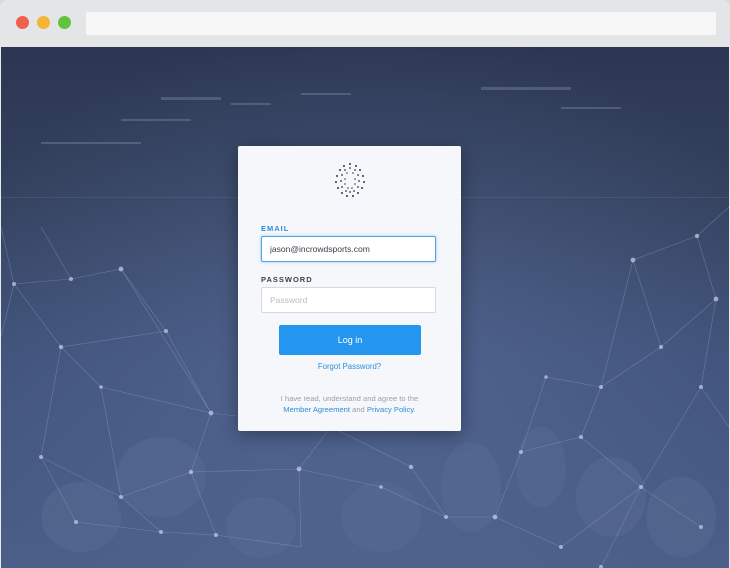 This screenshot has height=568, width=730. What do you see at coordinates (358, 409) in the screenshot?
I see `terms-and: and` at bounding box center [358, 409].